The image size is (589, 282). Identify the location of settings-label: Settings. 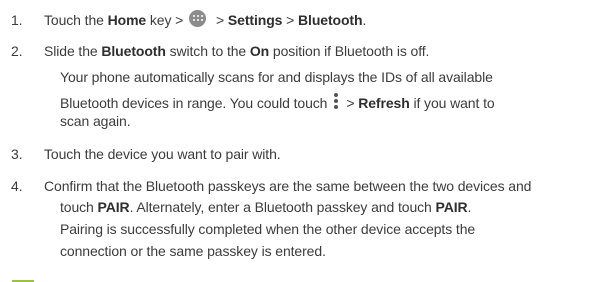
(255, 20).